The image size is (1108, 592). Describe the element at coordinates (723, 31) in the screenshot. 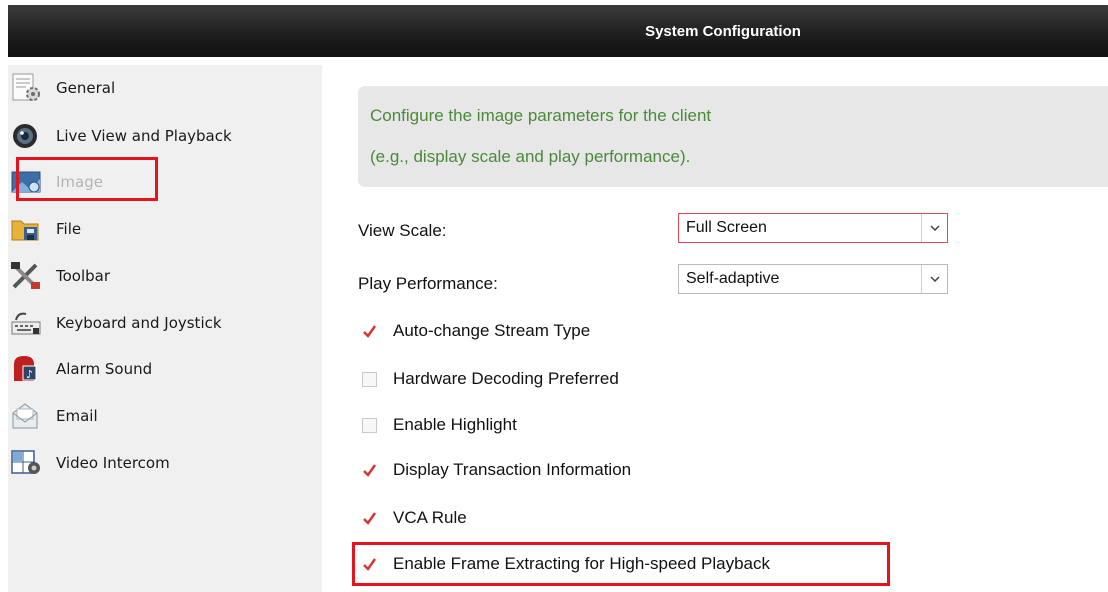

I see `window-title: System Configuration` at that location.